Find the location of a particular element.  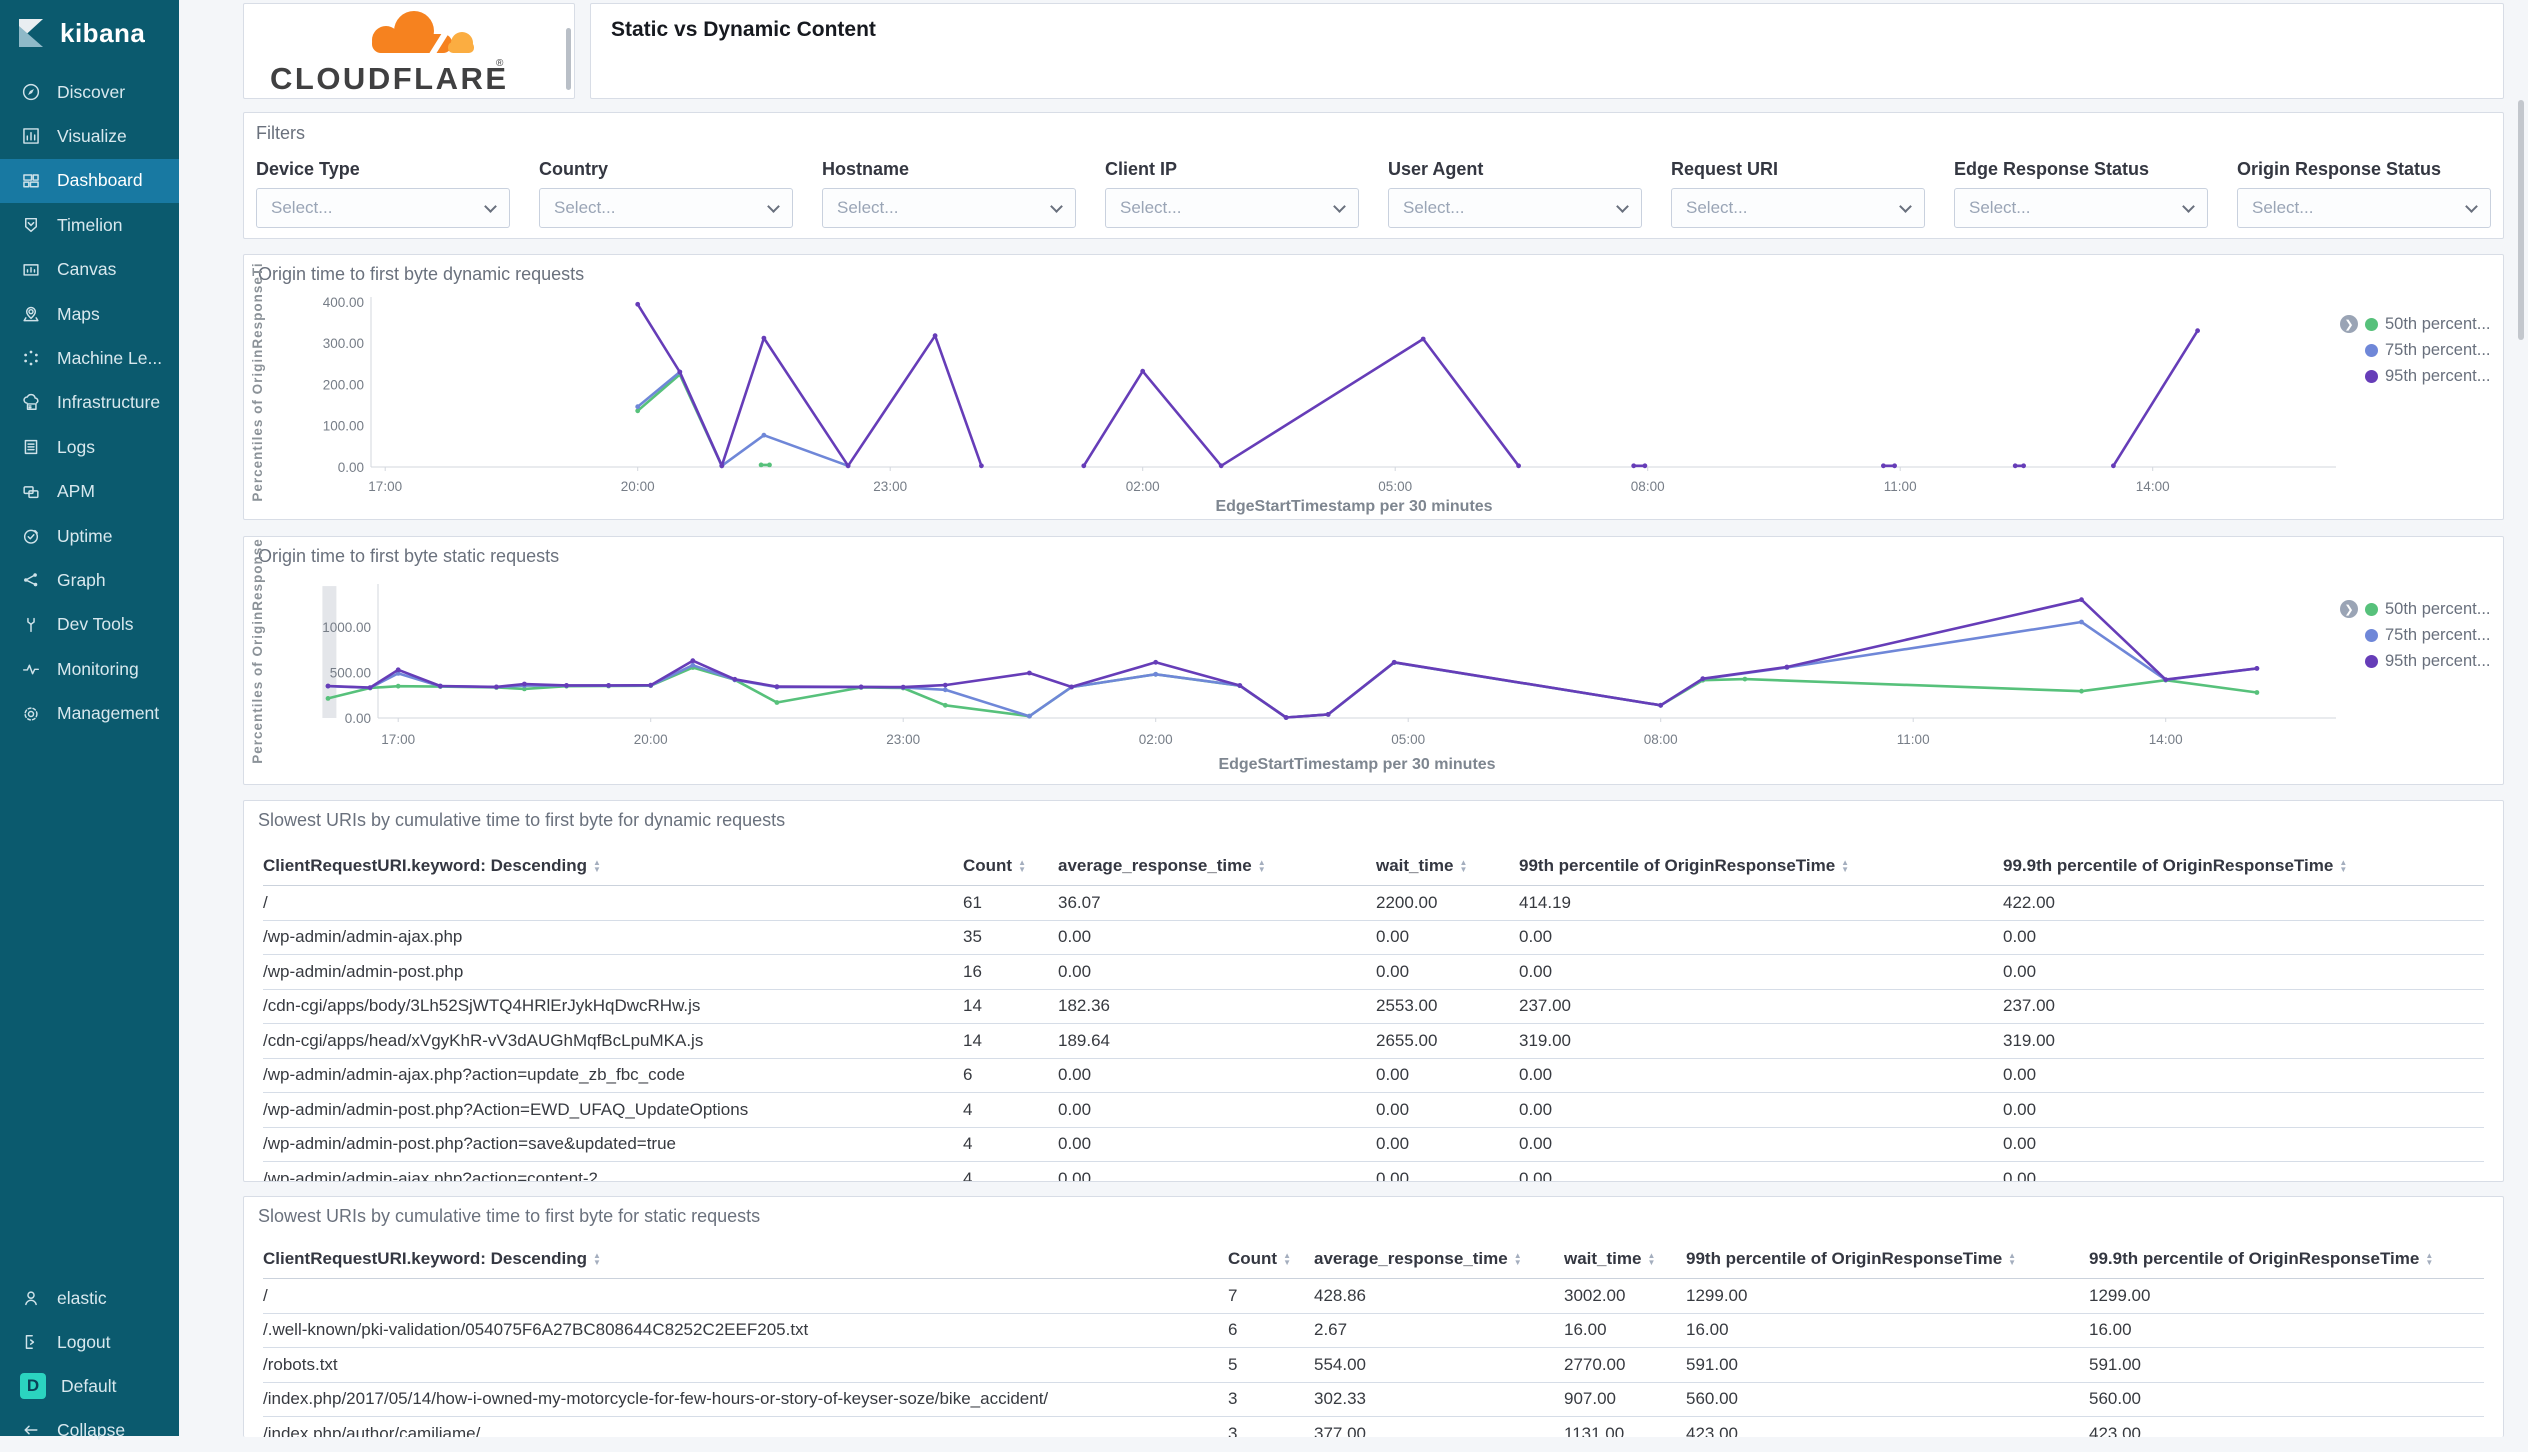

value-cell: 6 is located at coordinates (1010, 1075).